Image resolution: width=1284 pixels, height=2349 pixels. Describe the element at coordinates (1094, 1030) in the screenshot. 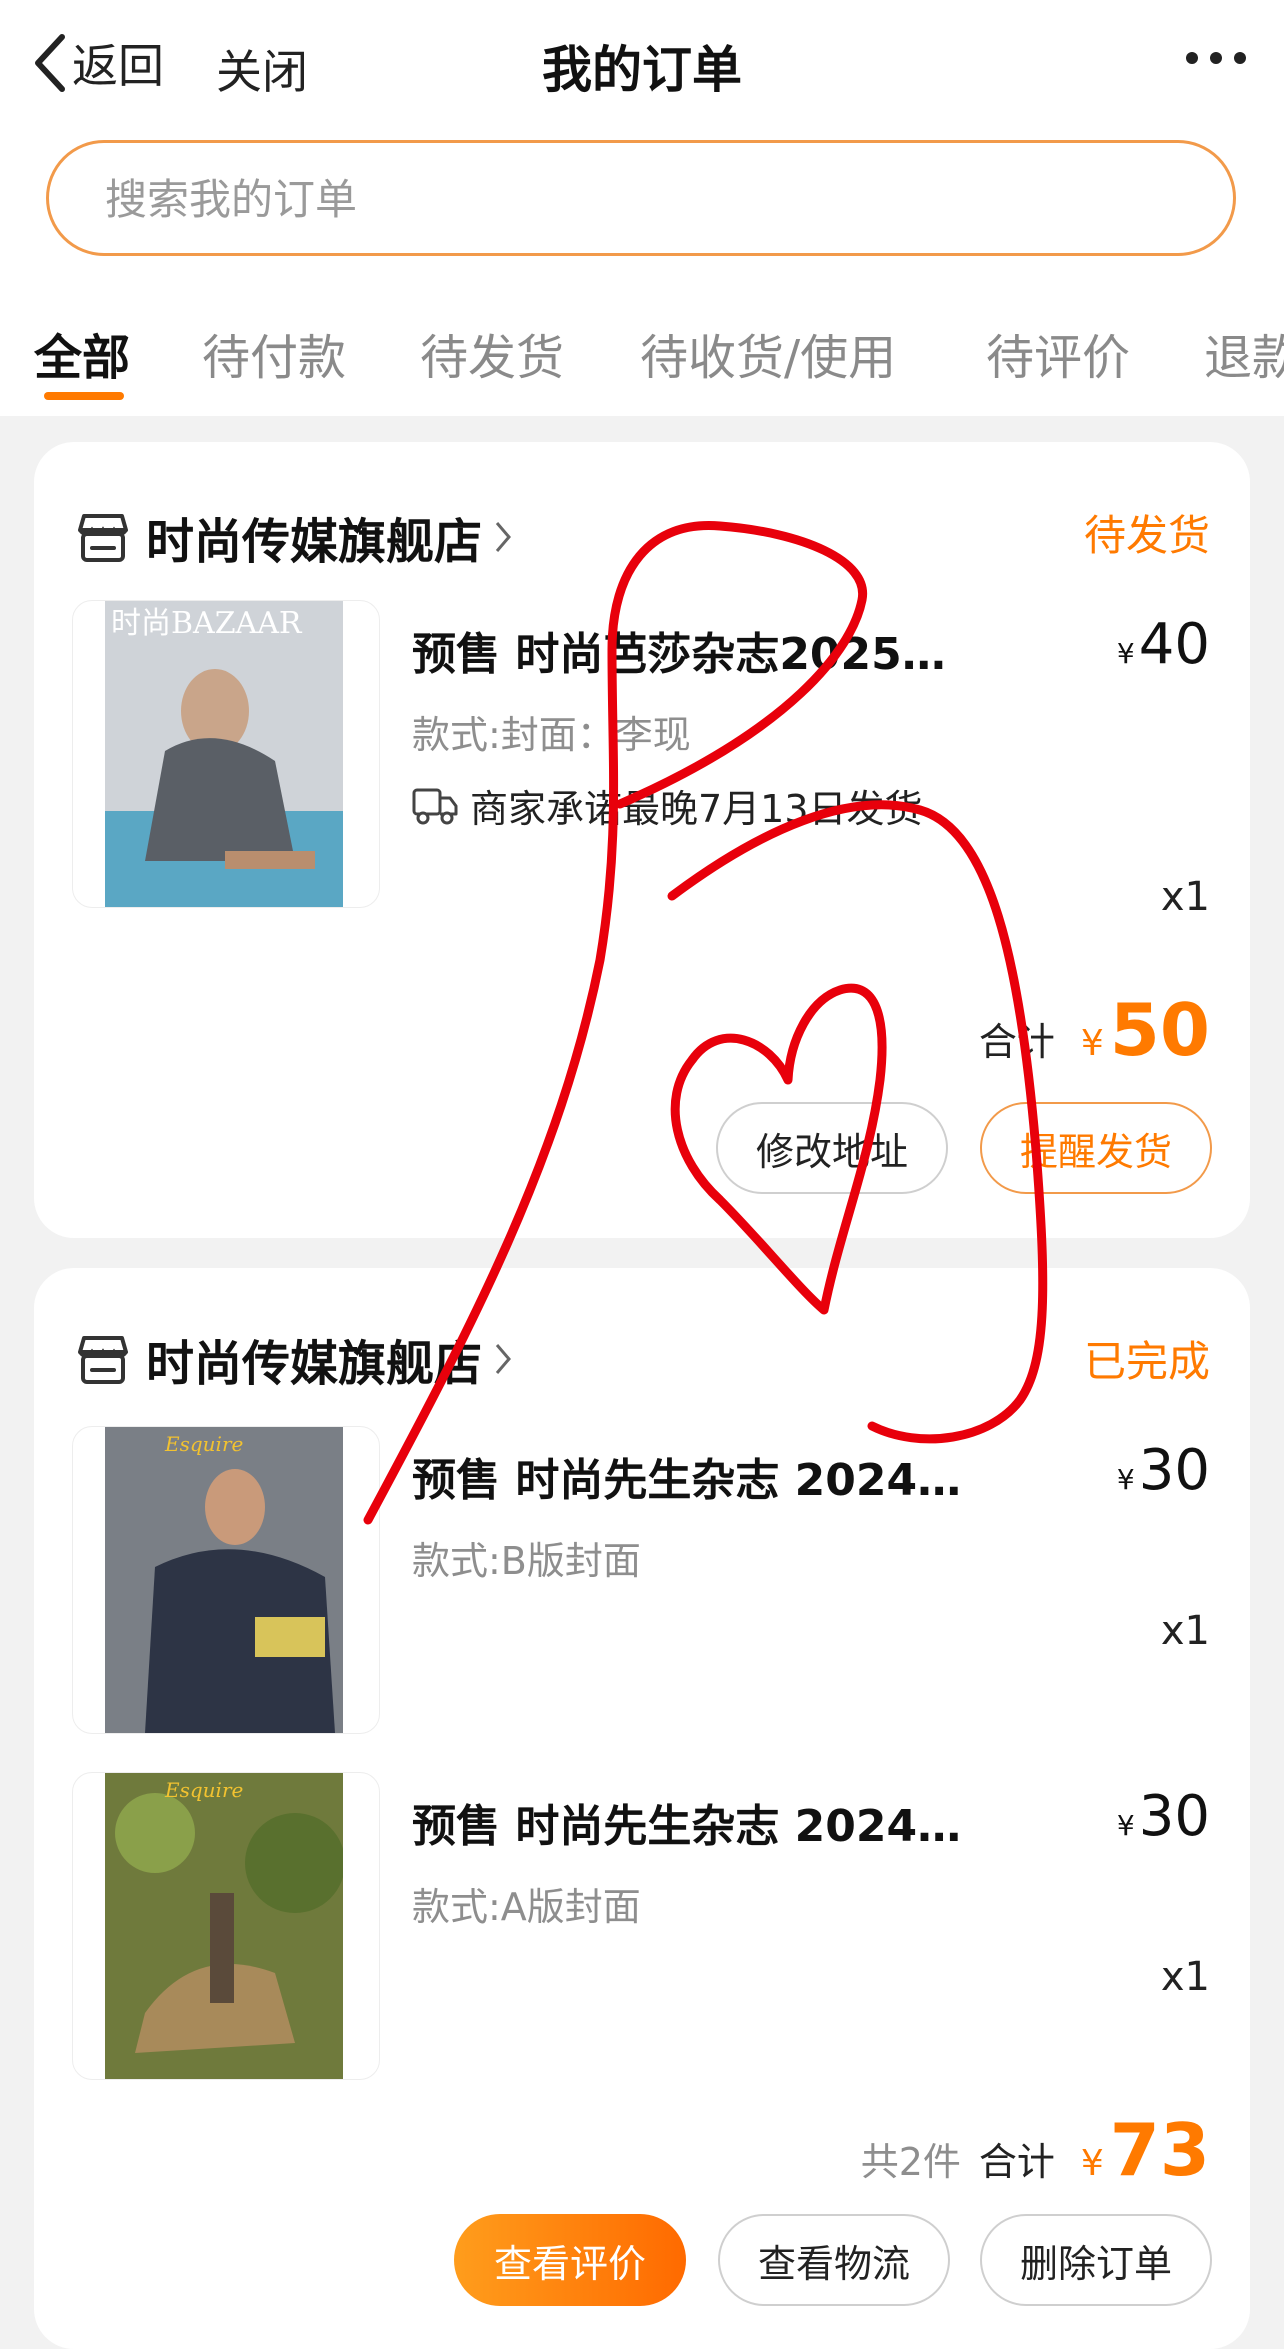

I see `order-total: 合计 ¥ 50` at that location.